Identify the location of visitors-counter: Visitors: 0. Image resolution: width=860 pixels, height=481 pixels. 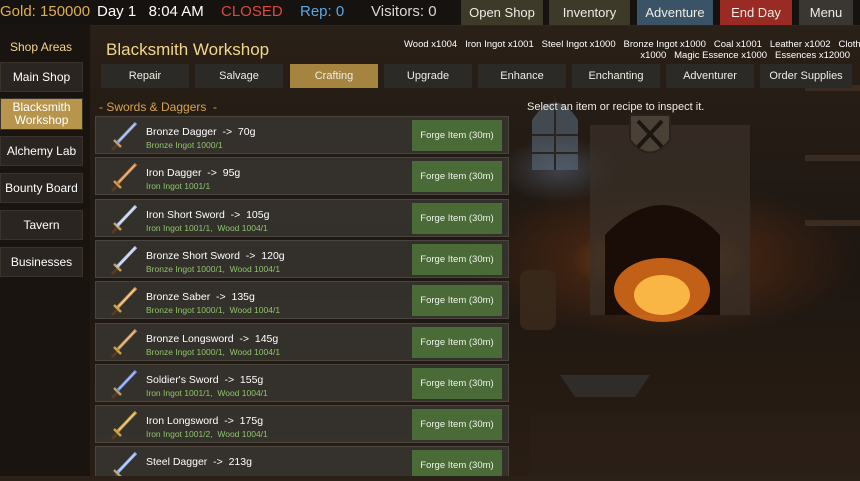
(404, 11).